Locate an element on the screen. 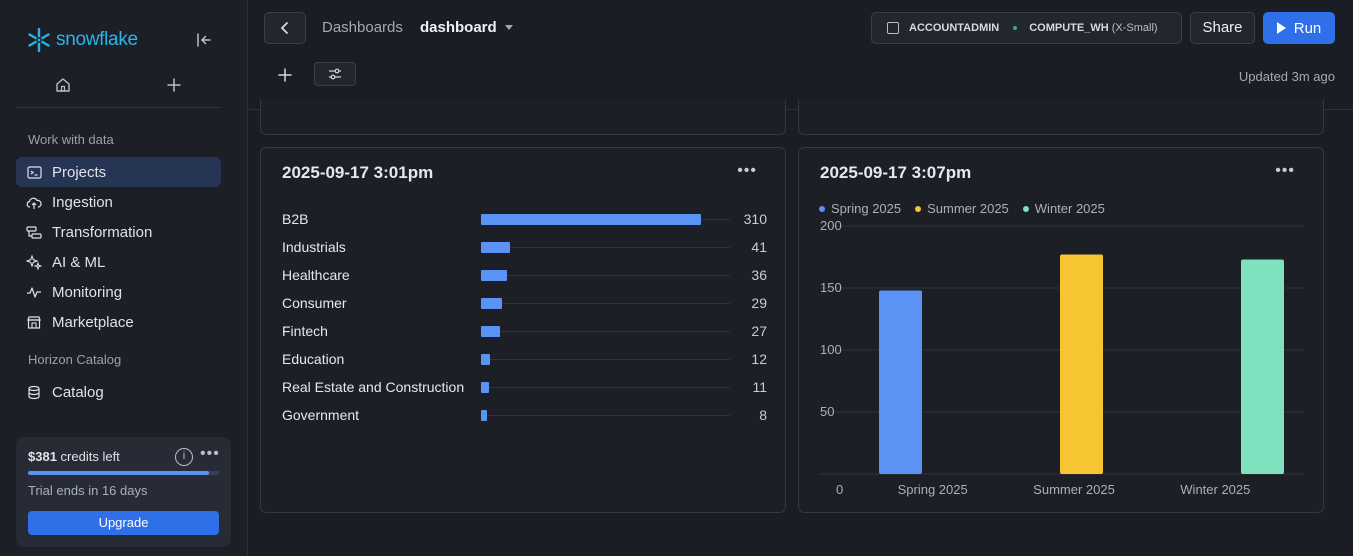 The image size is (1353, 556). sidebar-item-label: Transformation is located at coordinates (102, 232).